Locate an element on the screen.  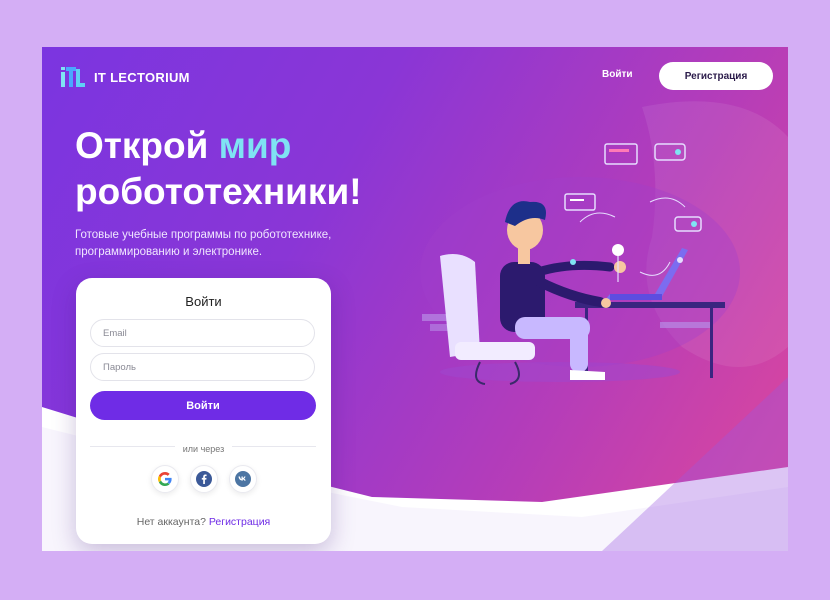
divider: или через is located at coordinates (203, 448).